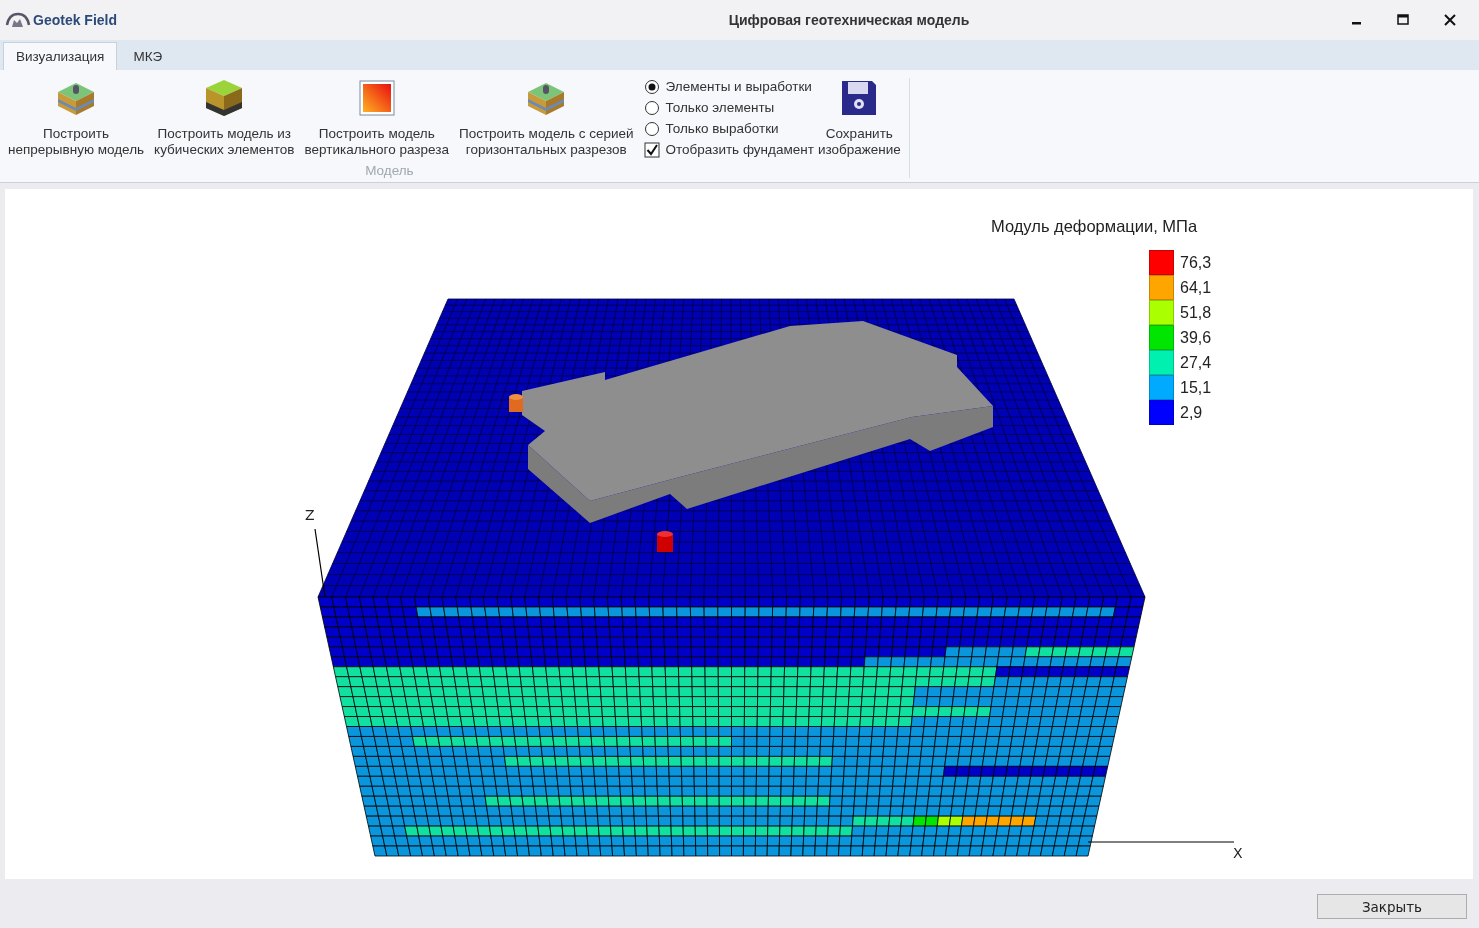 This screenshot has width=1479, height=928. I want to click on save-image-button: Сохранить изображение, so click(859, 118).